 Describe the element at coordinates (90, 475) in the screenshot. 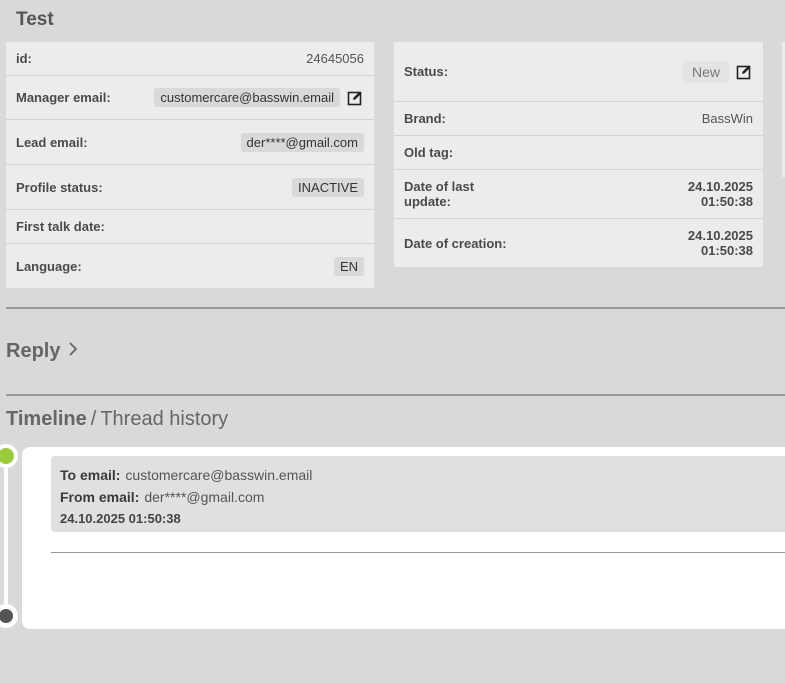

I see `to-label: To email:` at that location.